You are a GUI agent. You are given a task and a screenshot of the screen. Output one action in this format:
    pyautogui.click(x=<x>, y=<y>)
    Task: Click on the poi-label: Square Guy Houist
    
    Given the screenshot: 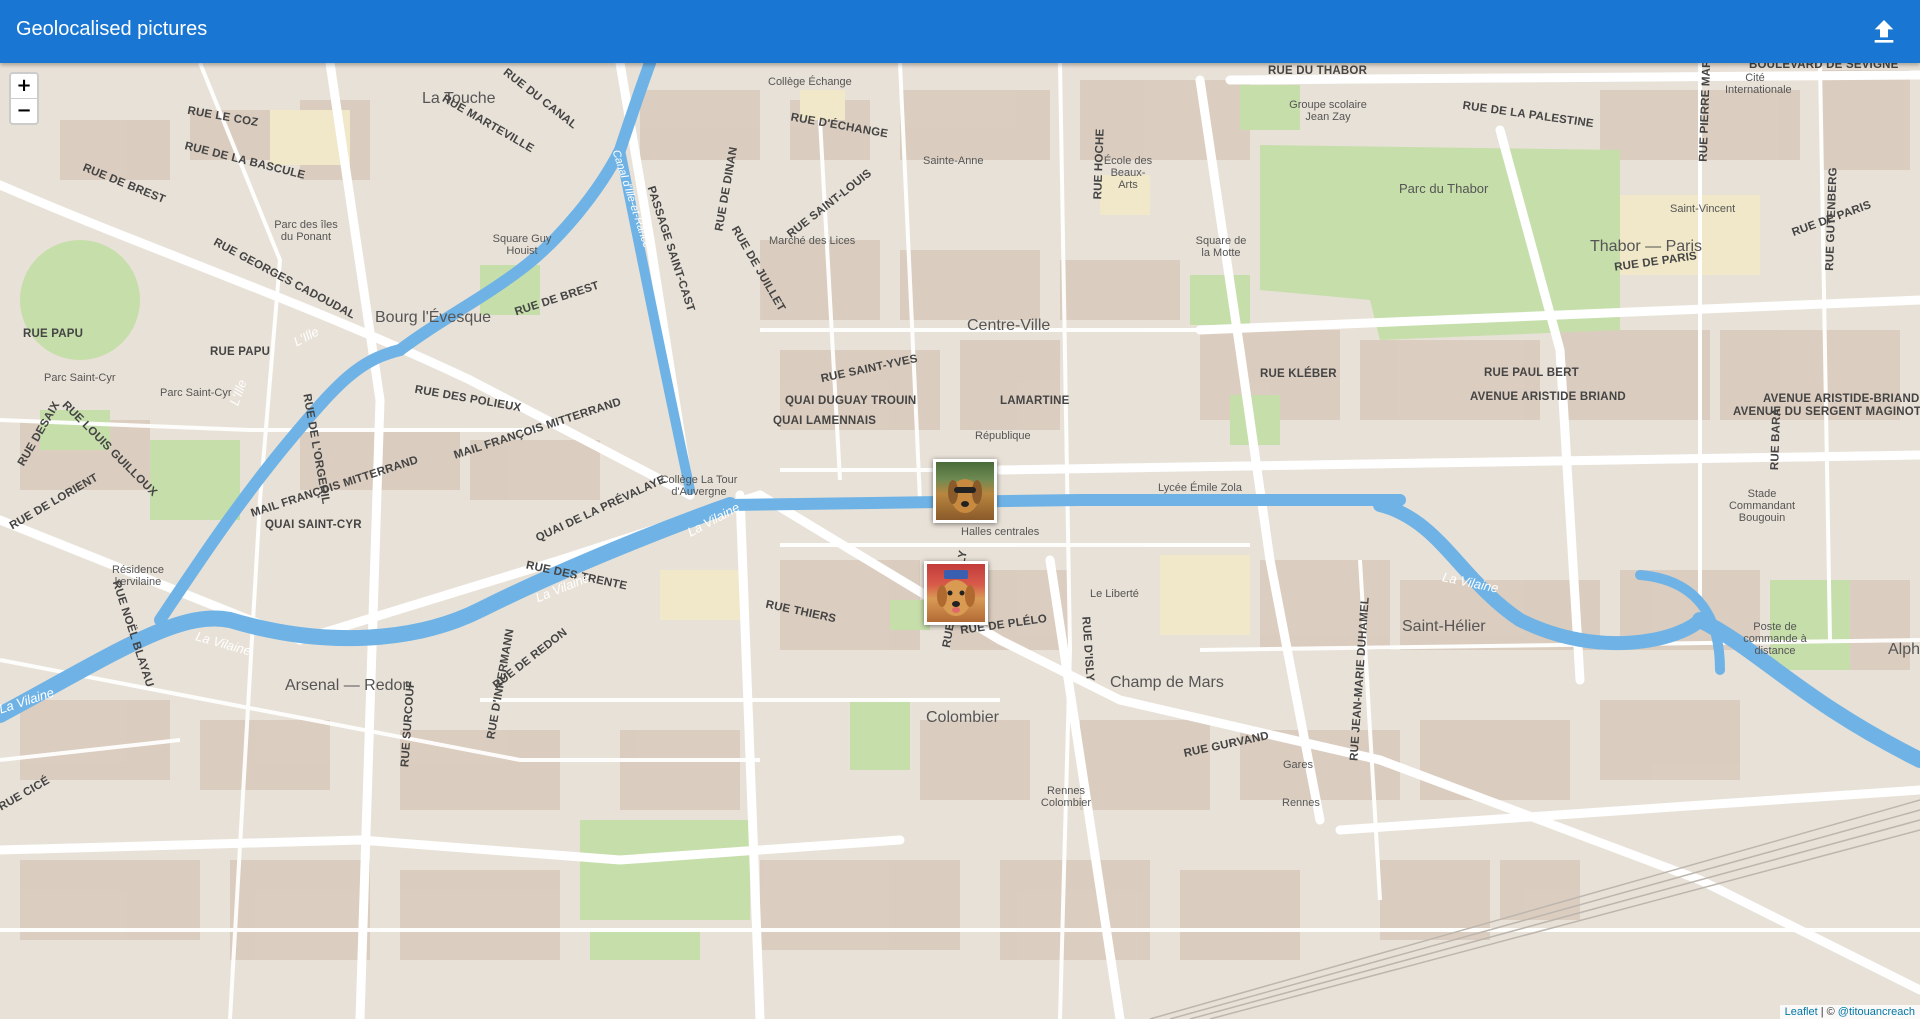 What is the action you would take?
    pyautogui.click(x=522, y=245)
    